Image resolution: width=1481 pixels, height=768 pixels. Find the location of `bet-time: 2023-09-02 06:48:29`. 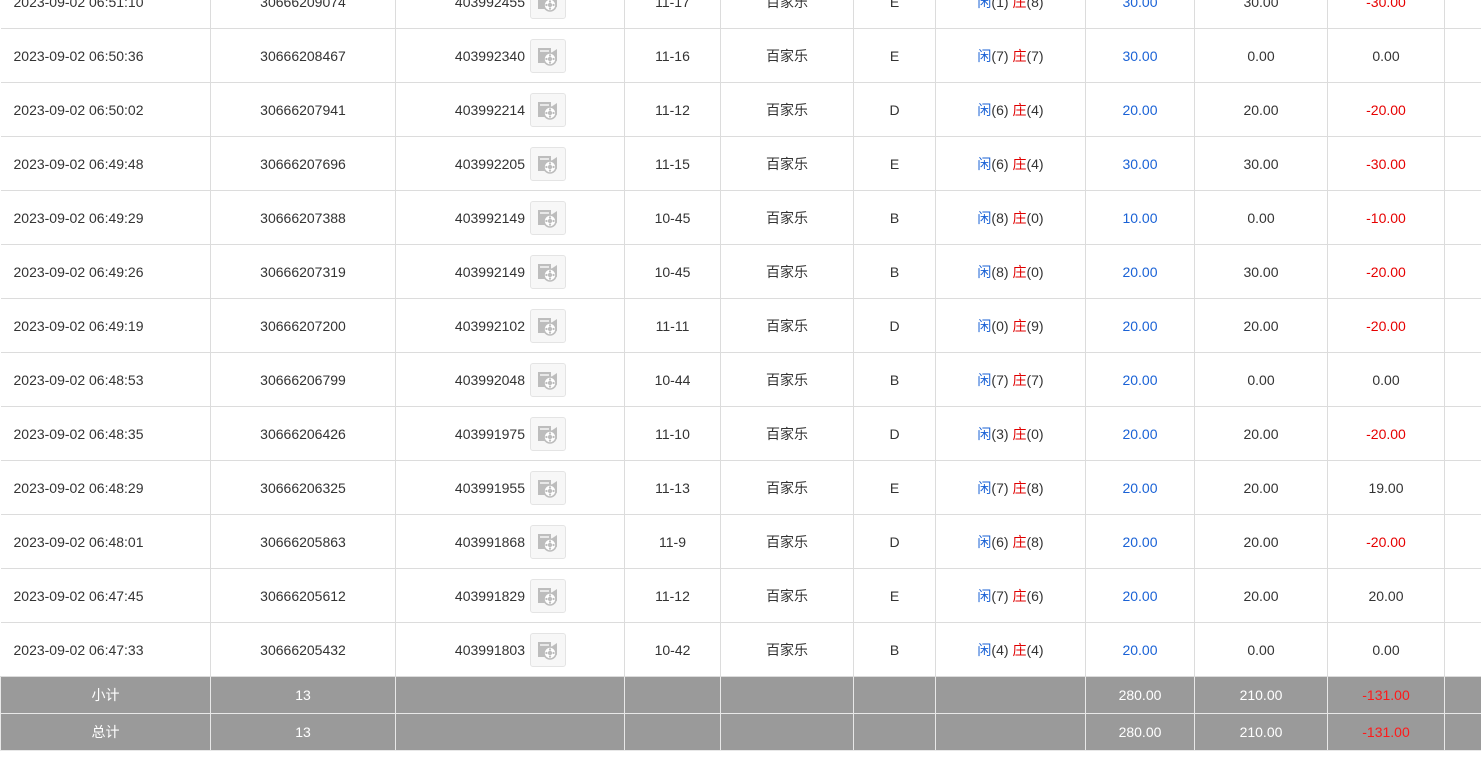

bet-time: 2023-09-02 06:48:29 is located at coordinates (78, 487).